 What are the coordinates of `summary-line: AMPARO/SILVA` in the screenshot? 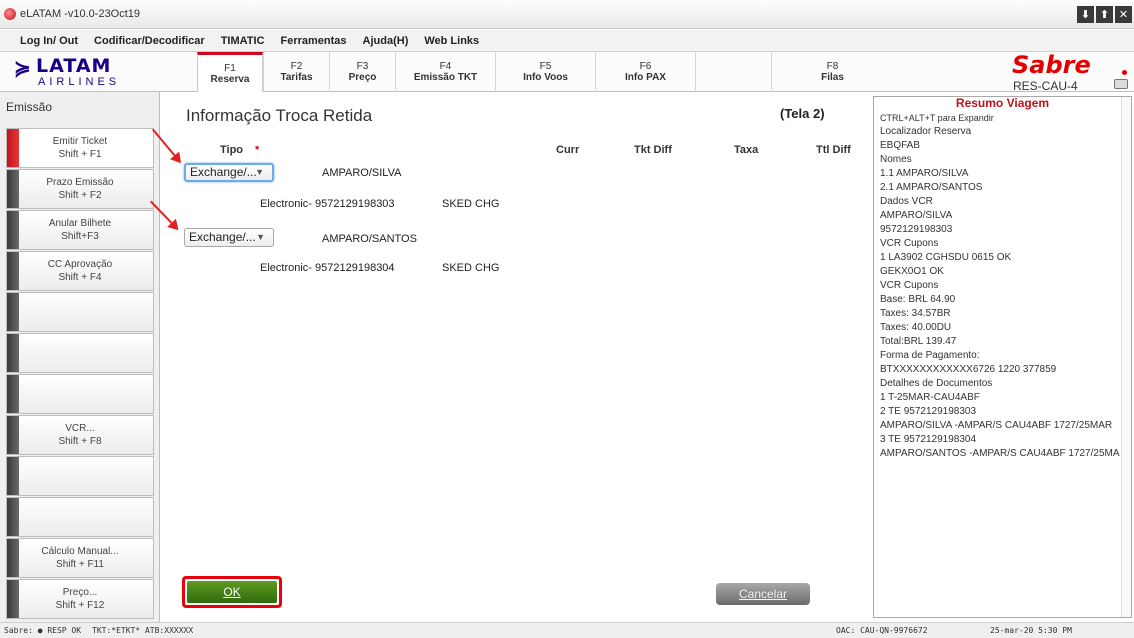 It's located at (916, 215).